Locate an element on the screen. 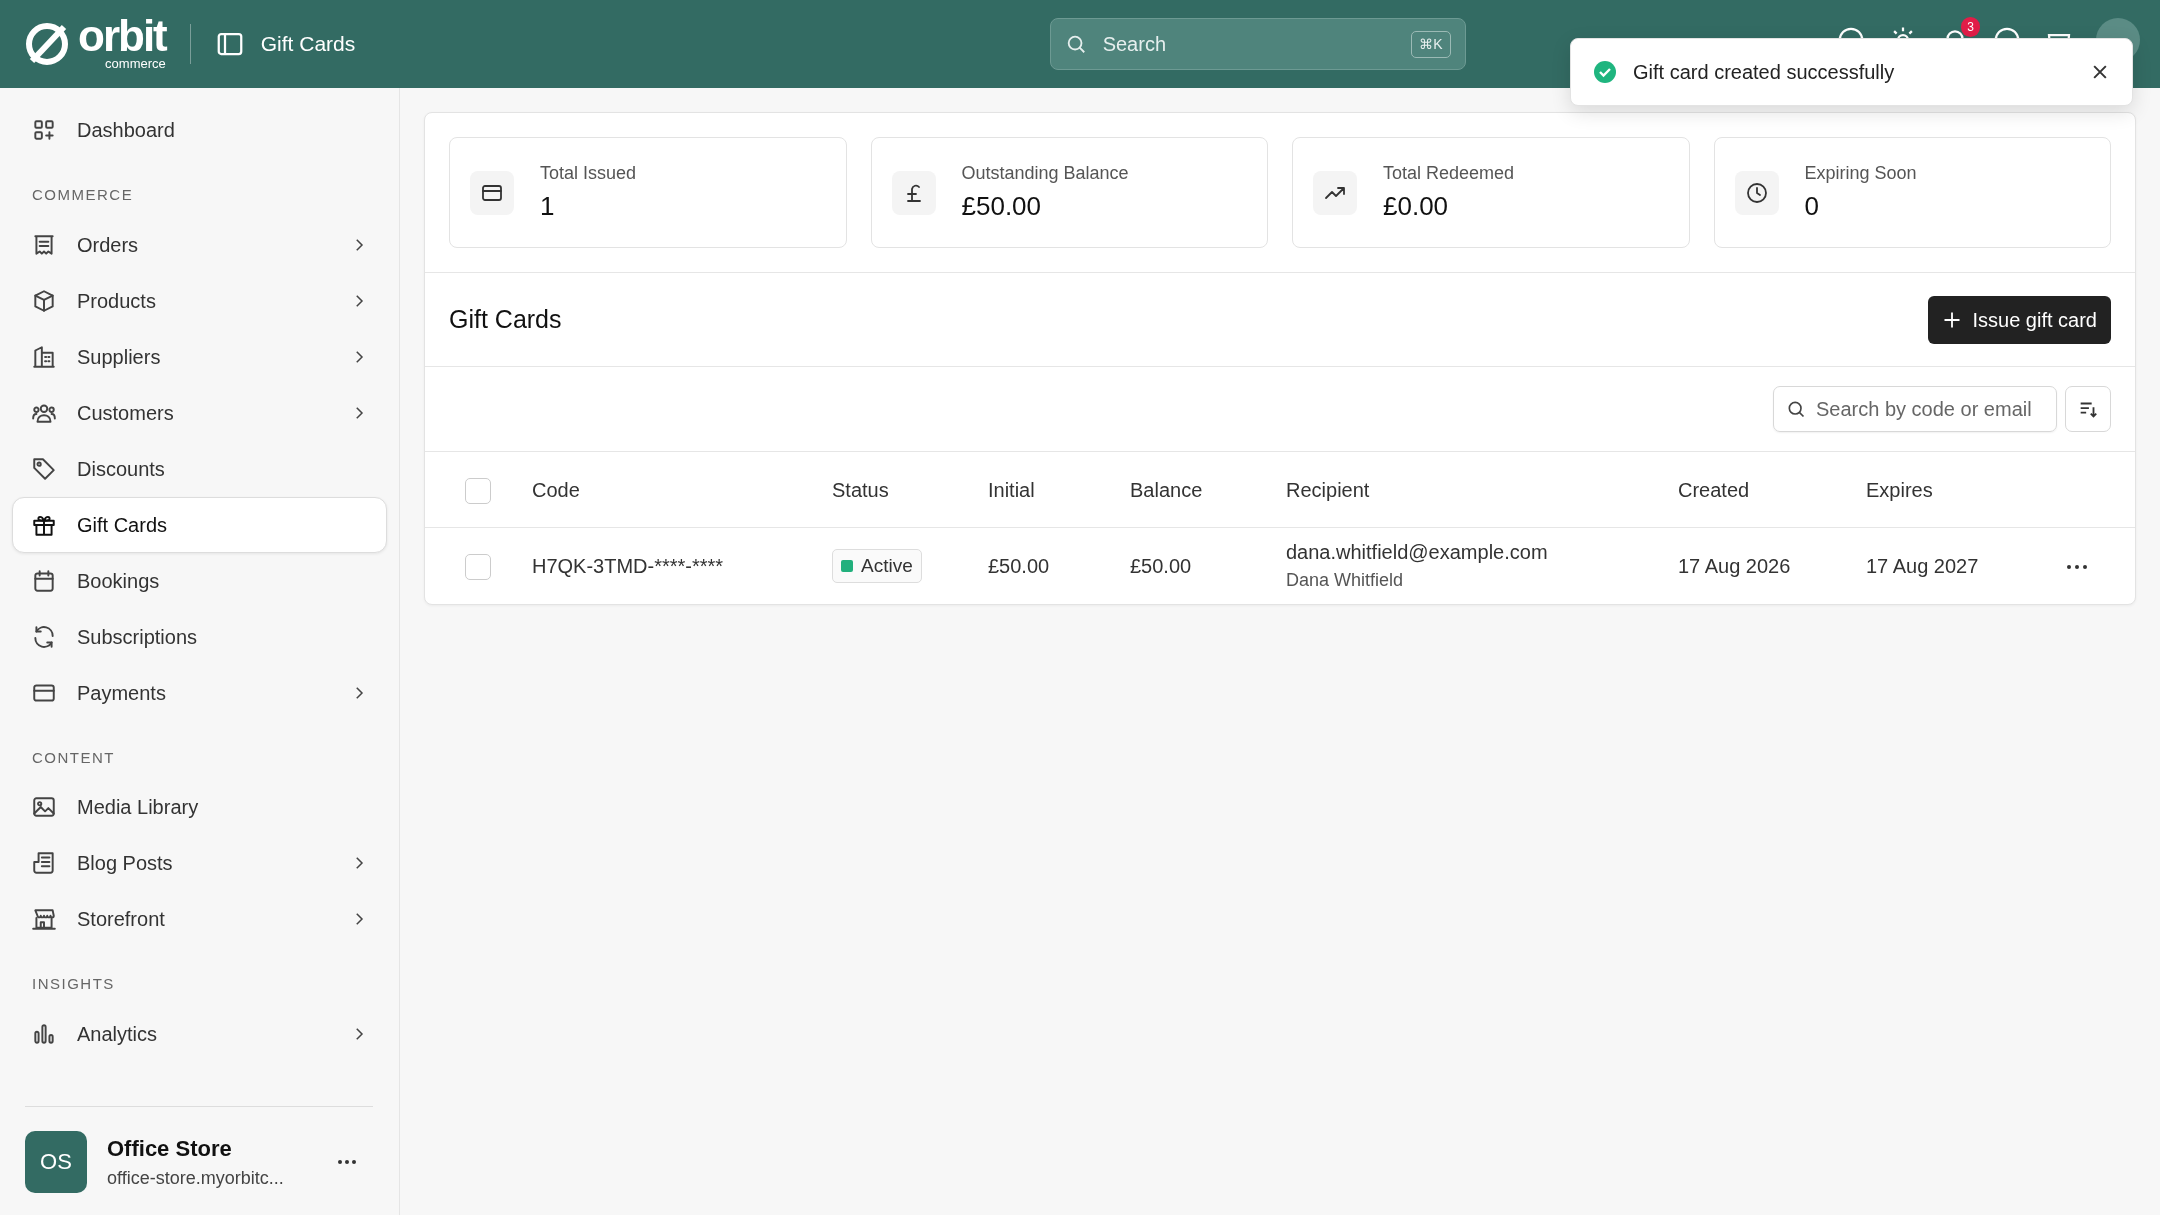 The width and height of the screenshot is (2160, 1215). search-placeholder: Search is located at coordinates (1134, 44).